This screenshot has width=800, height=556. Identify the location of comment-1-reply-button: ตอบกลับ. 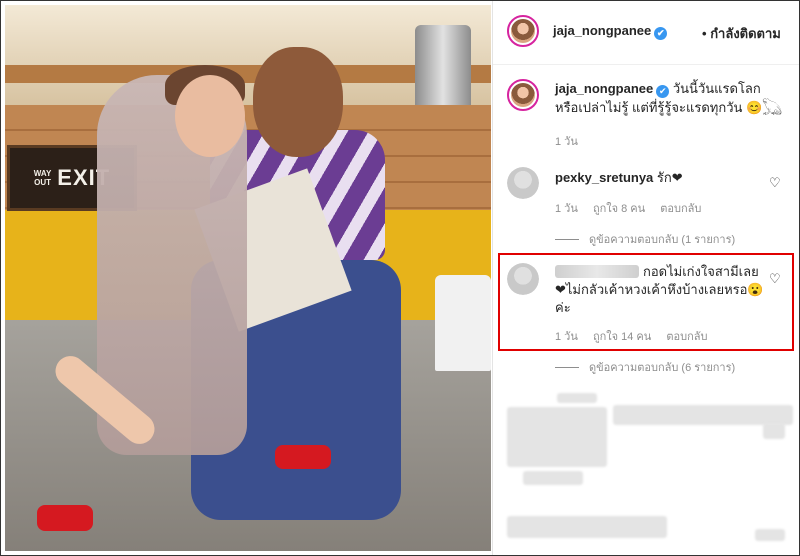
(680, 209).